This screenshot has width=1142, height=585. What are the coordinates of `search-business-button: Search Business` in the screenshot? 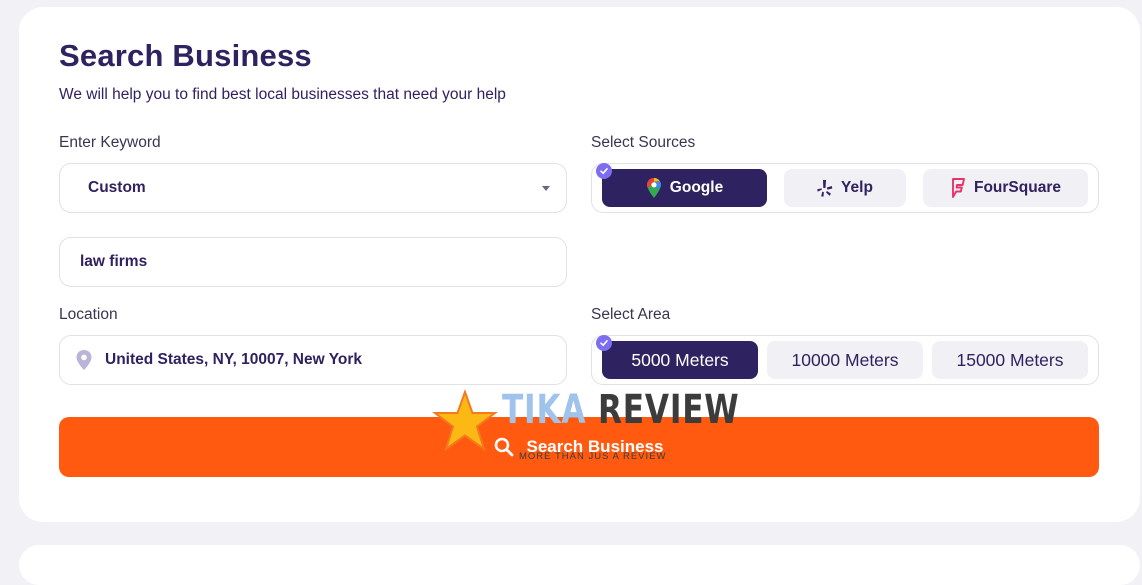 It's located at (579, 447).